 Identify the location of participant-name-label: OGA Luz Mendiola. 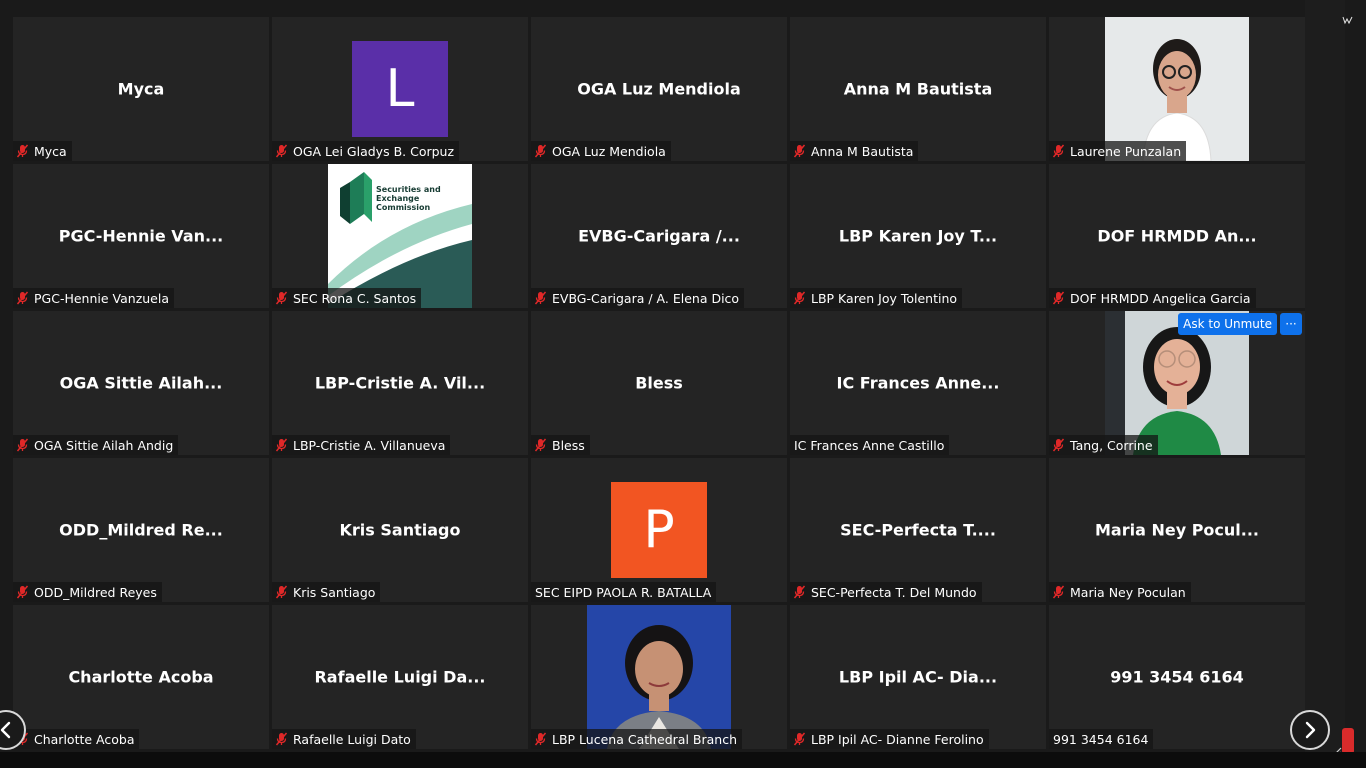
(601, 151).